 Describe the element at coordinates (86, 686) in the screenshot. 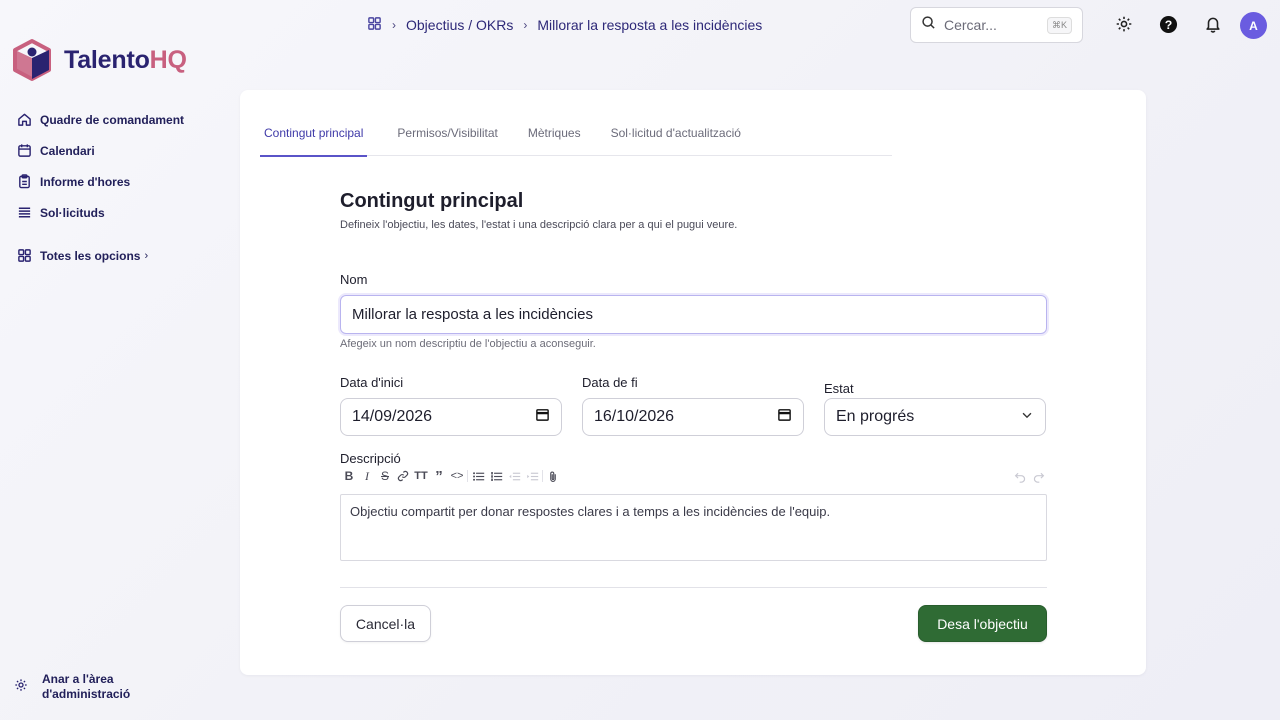

I see `admin-link-label: Anar a l'àrea d'administració` at that location.